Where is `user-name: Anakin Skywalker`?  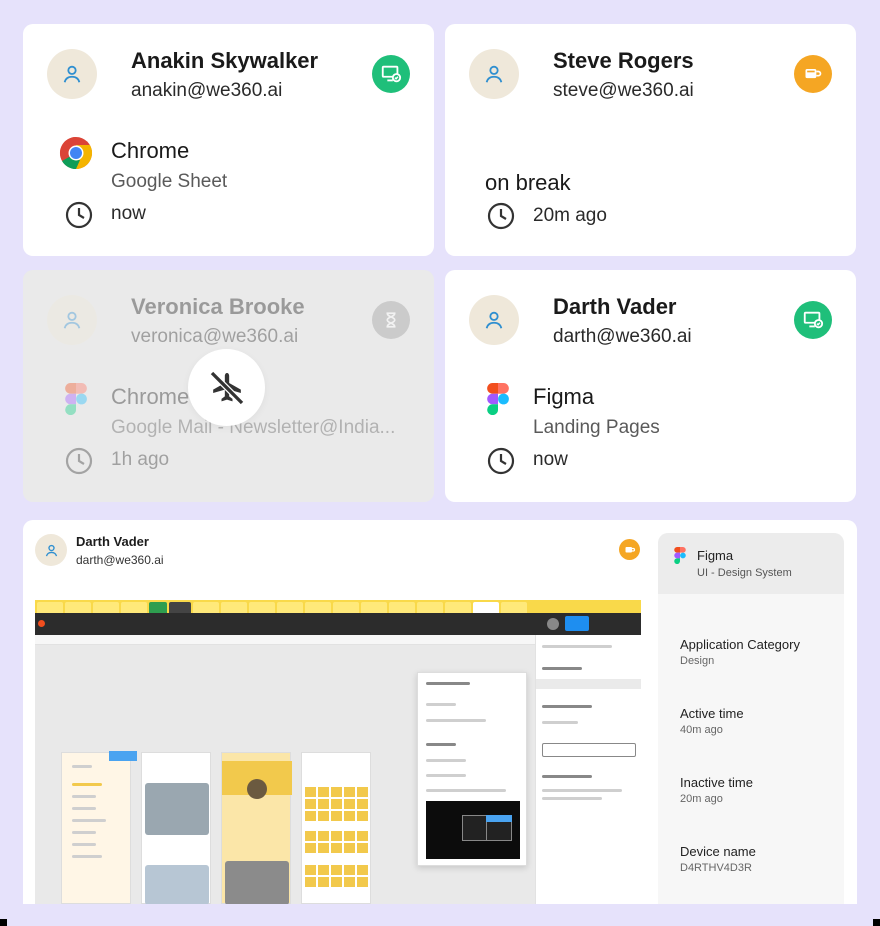
user-name: Anakin Skywalker is located at coordinates (225, 60).